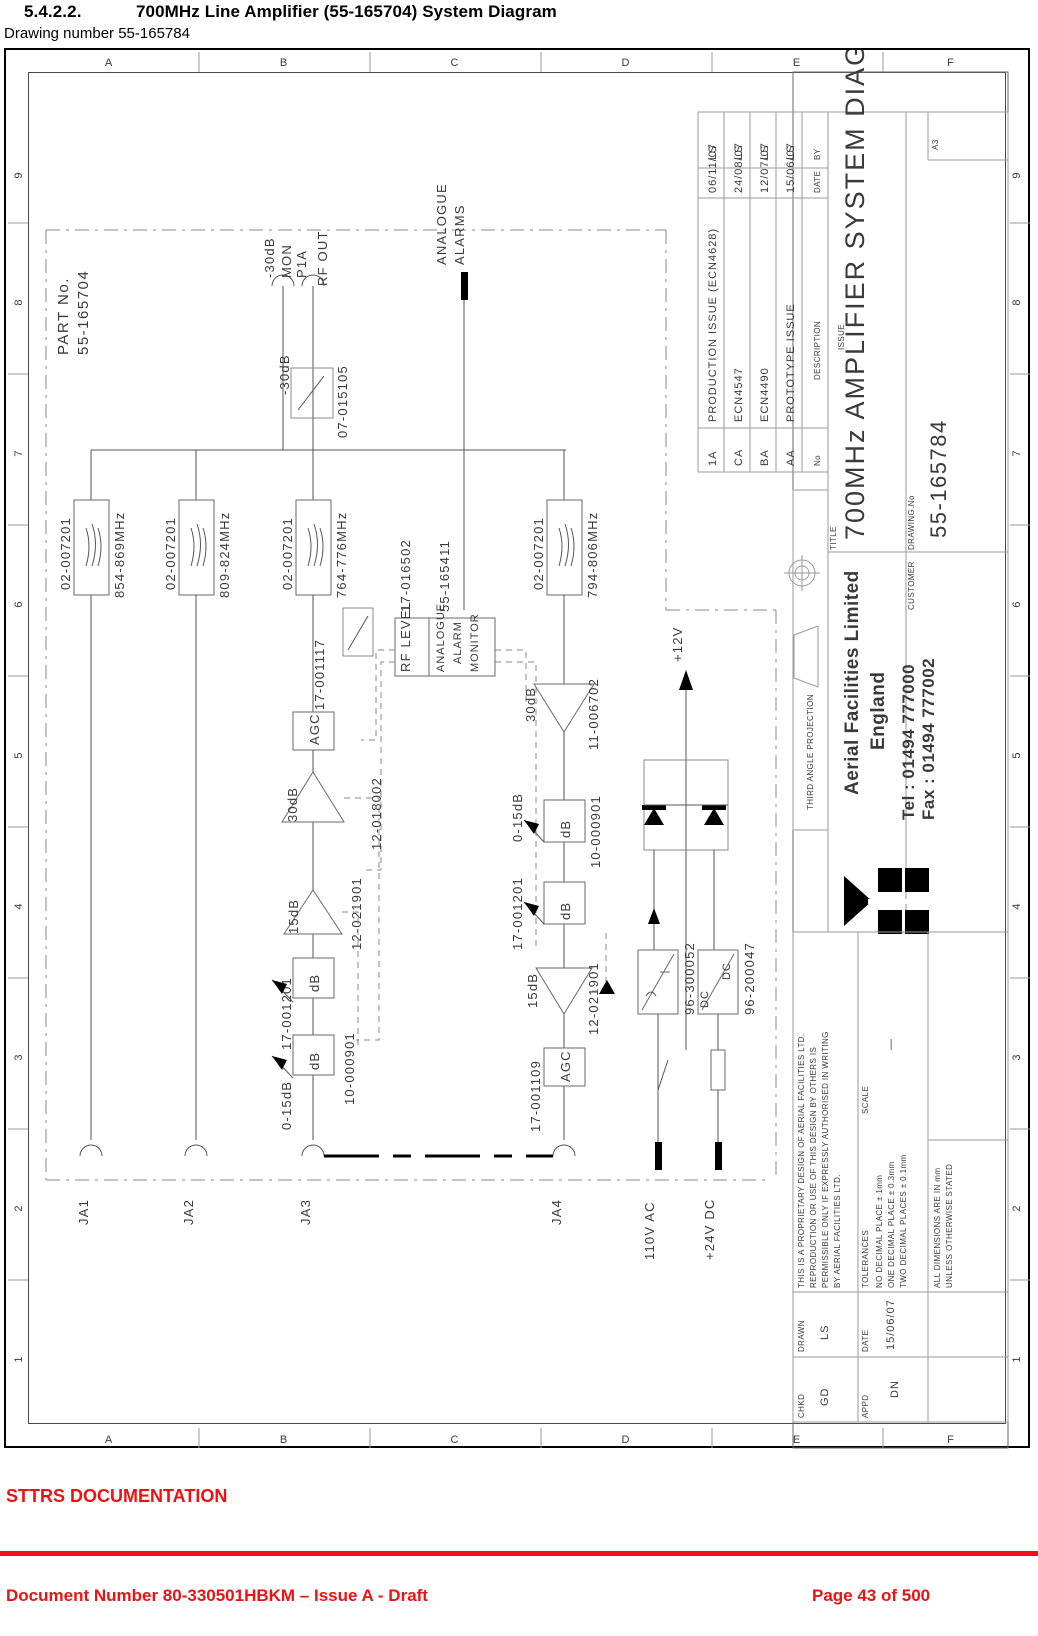  Describe the element at coordinates (19, 905) in the screenshot. I see `zone-left-4: 4` at that location.